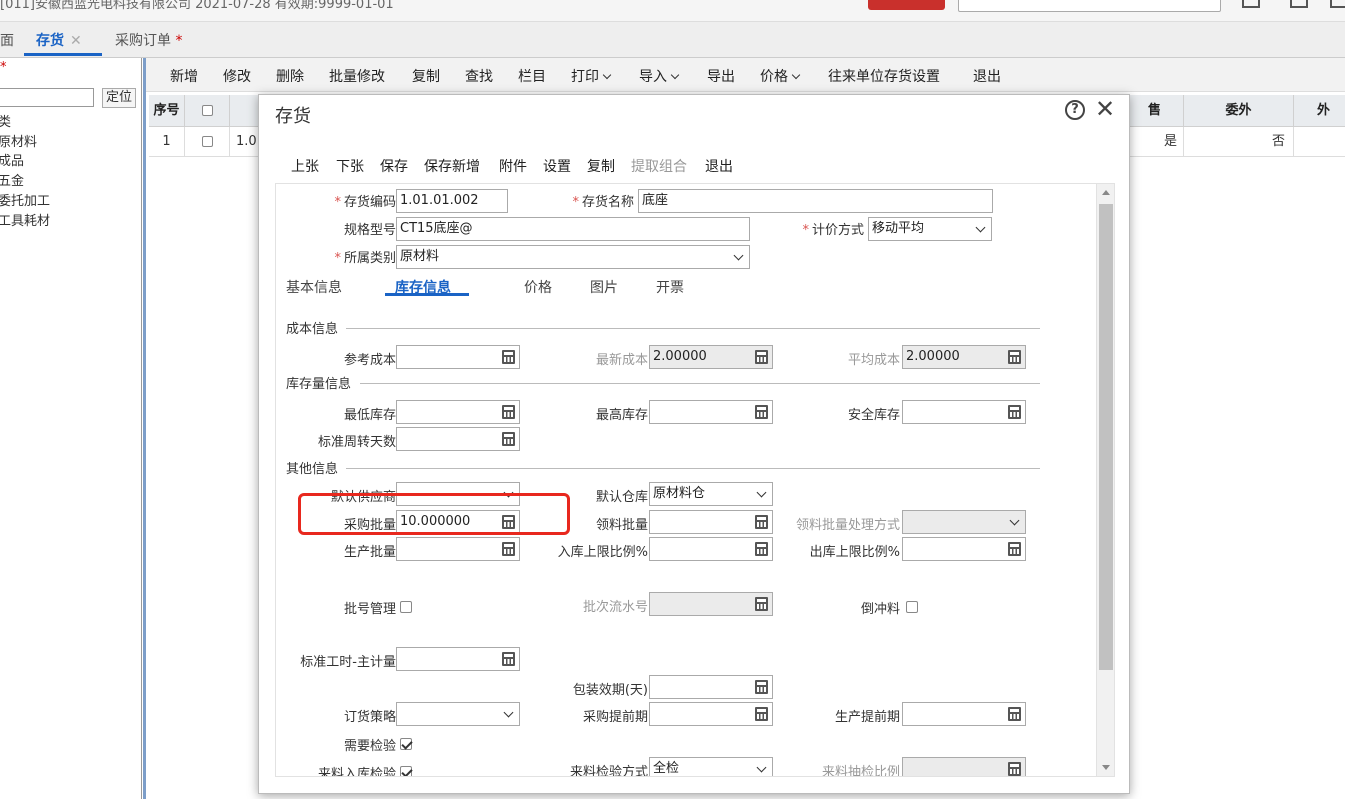  I want to click on top-red-button, so click(906, 5).